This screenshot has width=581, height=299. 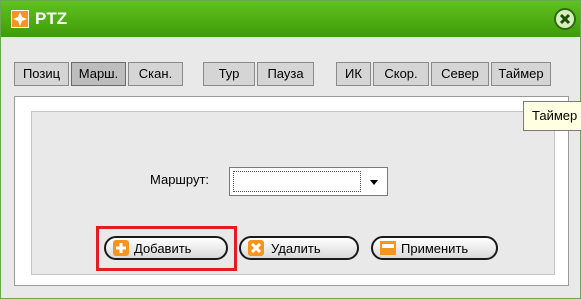 I want to click on close-button, so click(x=565, y=19).